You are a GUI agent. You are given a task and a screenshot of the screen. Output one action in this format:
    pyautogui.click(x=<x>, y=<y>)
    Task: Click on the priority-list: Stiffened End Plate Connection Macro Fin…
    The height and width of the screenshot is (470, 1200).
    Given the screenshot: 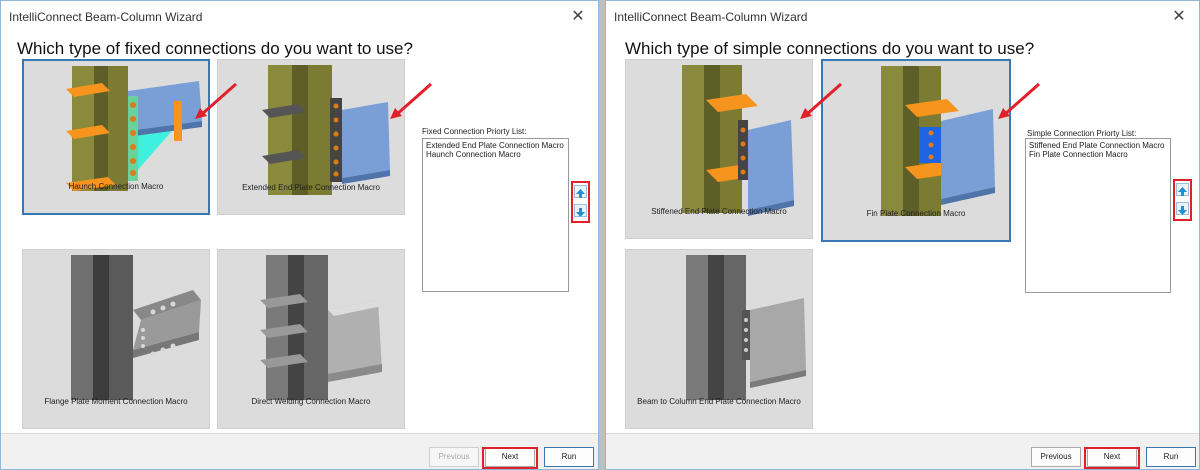 What is the action you would take?
    pyautogui.click(x=1098, y=215)
    